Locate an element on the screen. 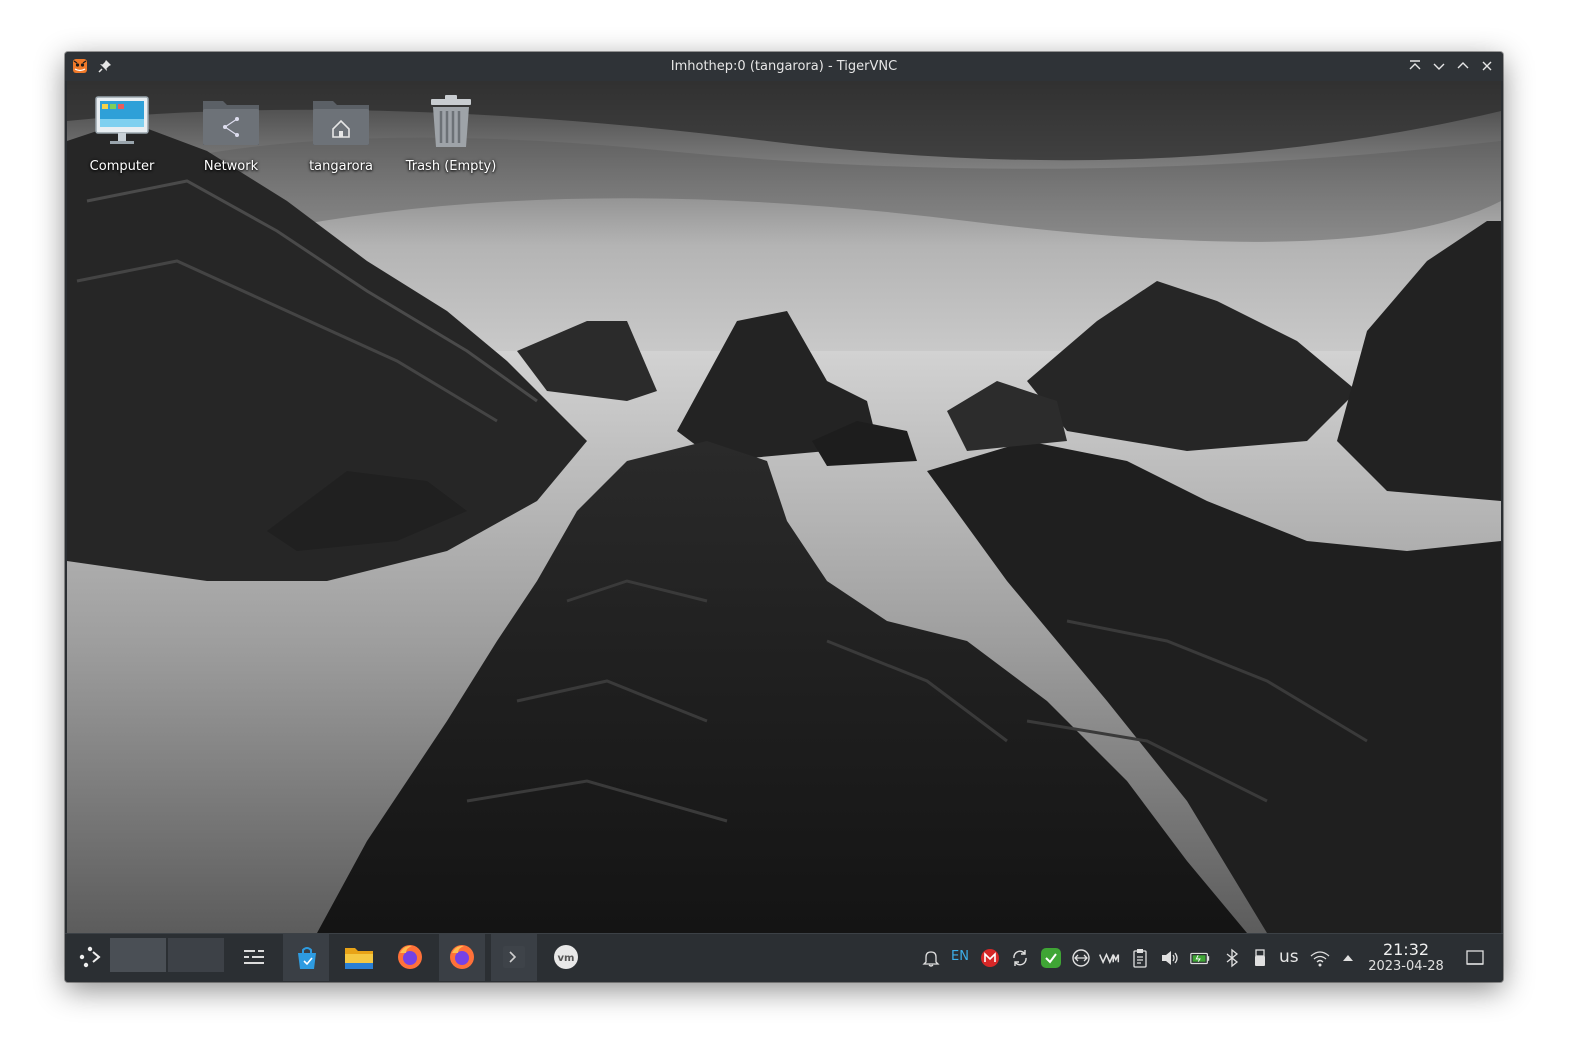 This screenshot has height=1063, width=1574. input-language-indicator: EN is located at coordinates (960, 956).